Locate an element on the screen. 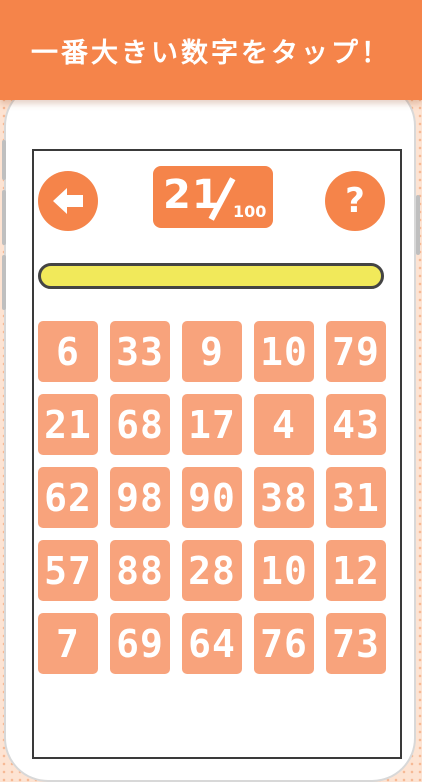 The height and width of the screenshot is (782, 422). number-tile: 12 is located at coordinates (356, 570).